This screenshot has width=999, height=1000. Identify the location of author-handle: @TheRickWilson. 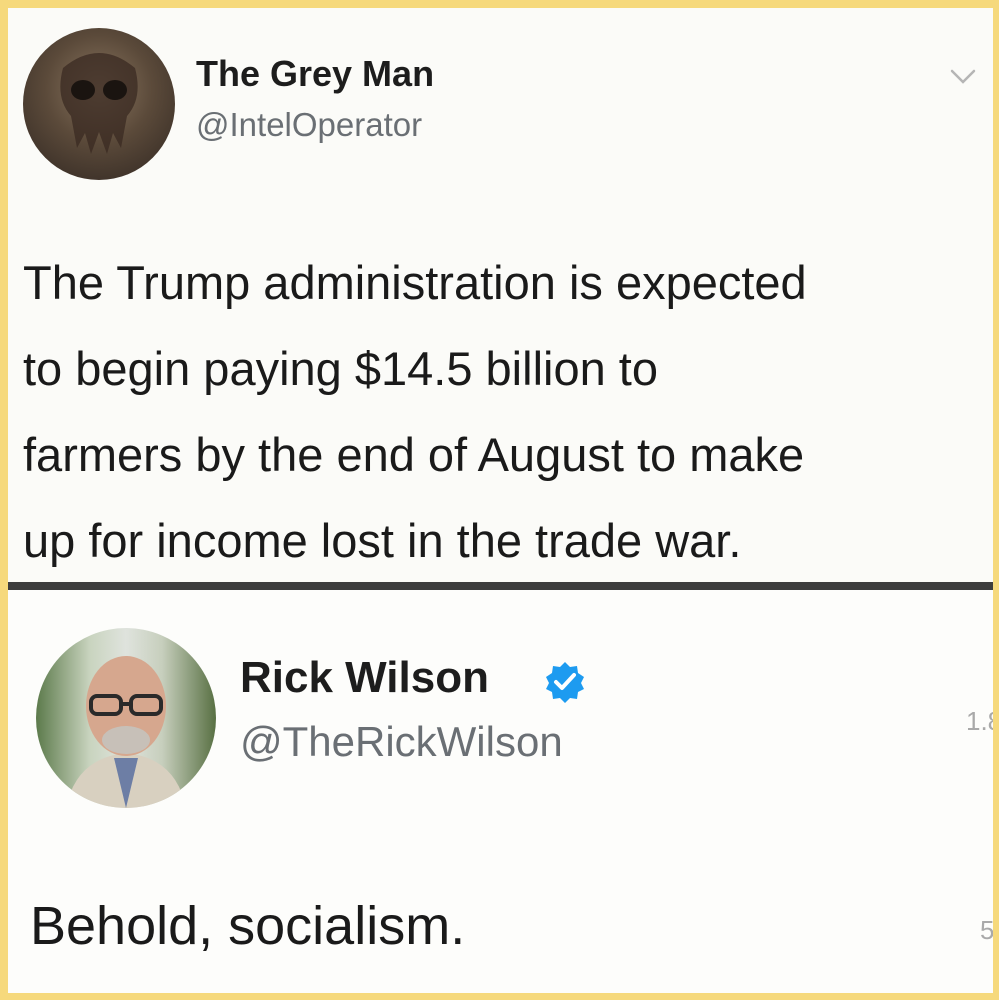
(401, 742).